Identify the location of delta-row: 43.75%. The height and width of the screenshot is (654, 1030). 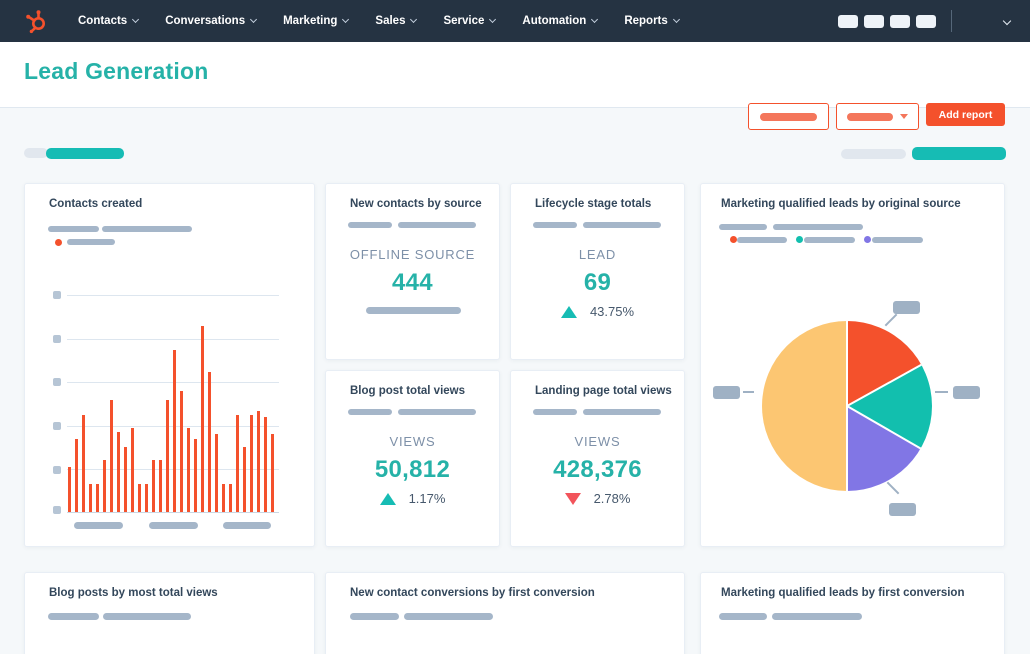
(597, 311).